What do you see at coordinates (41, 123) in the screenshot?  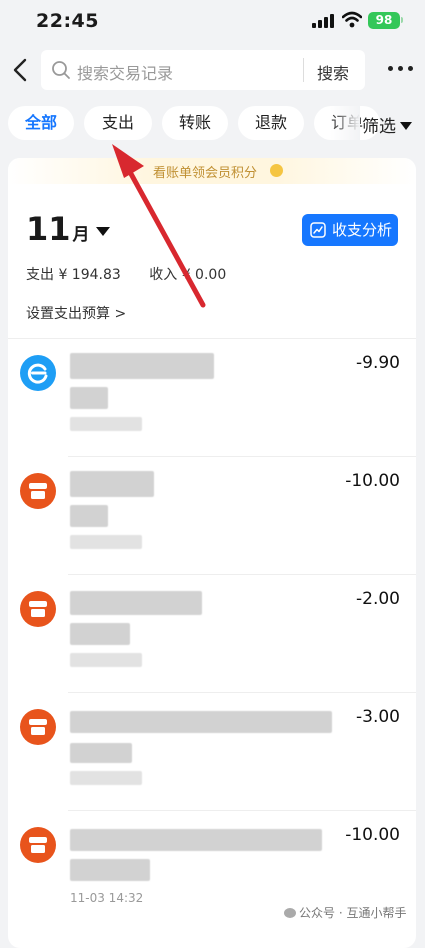 I see `tab-all: 全部` at bounding box center [41, 123].